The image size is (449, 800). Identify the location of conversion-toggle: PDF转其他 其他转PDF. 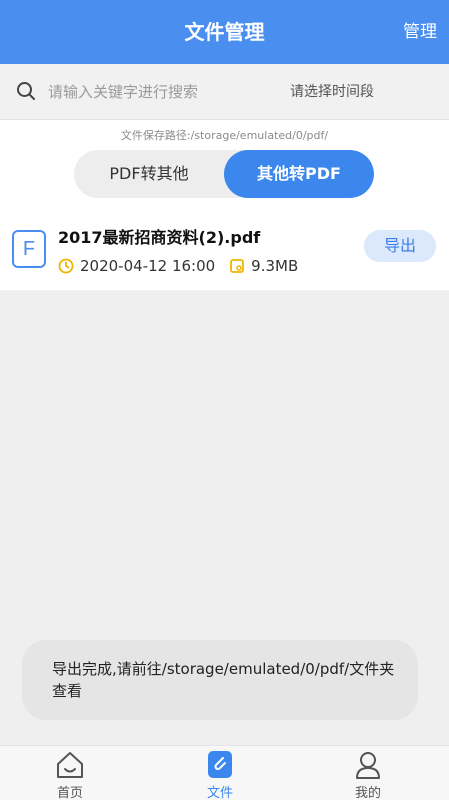
(224, 174).